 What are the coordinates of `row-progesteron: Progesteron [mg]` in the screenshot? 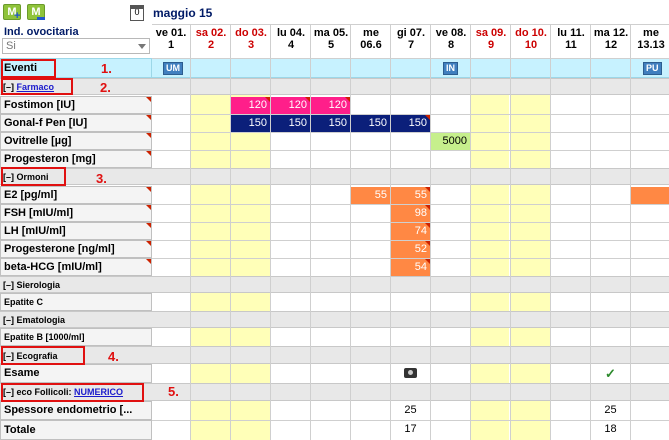 It's located at (76, 159).